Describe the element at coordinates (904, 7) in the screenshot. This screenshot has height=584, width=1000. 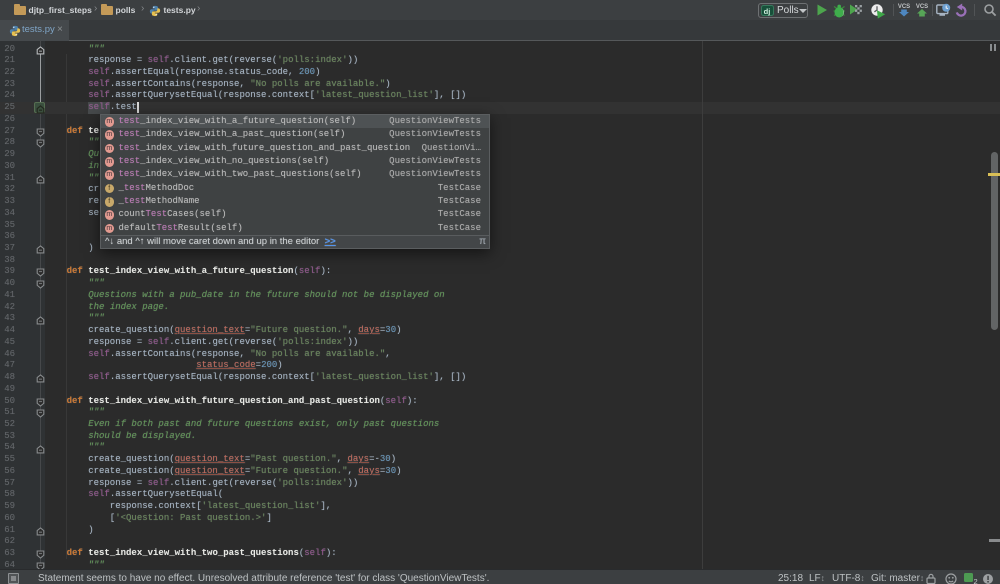
I see `svg-text: VCS` at that location.